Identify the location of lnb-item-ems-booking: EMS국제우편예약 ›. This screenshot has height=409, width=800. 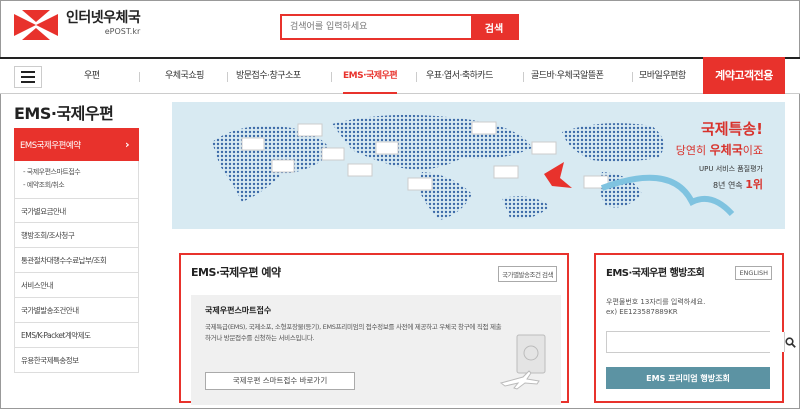
(76, 144).